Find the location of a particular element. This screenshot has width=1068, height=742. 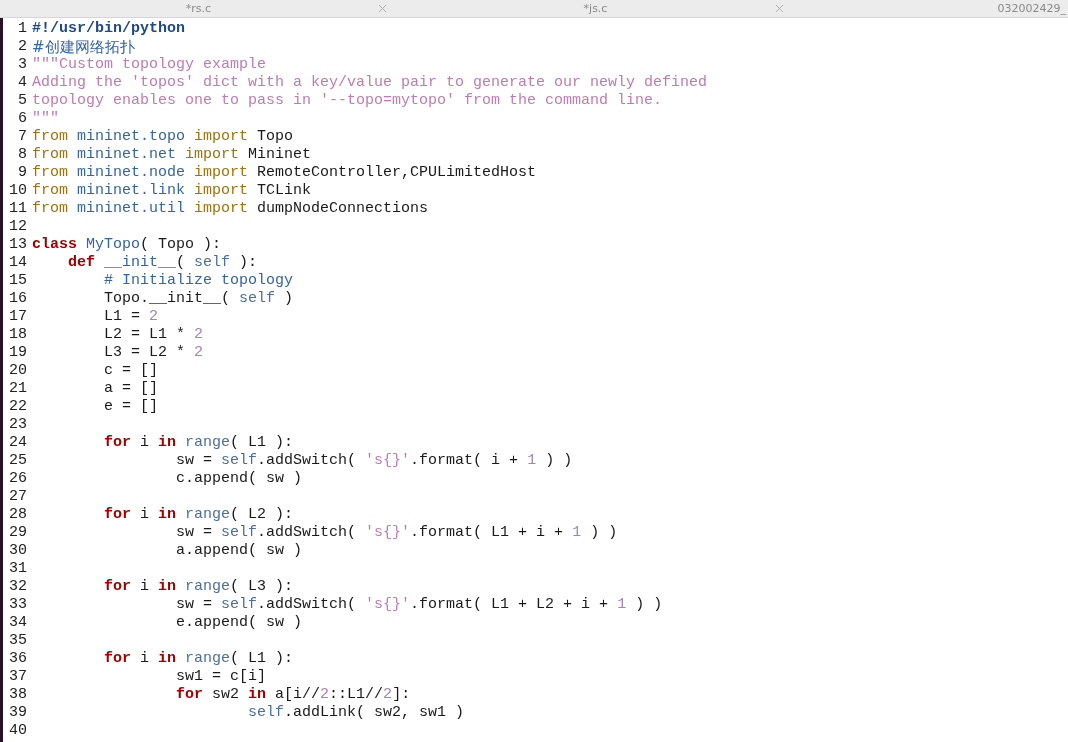

line-number: 9 is located at coordinates (22, 173).